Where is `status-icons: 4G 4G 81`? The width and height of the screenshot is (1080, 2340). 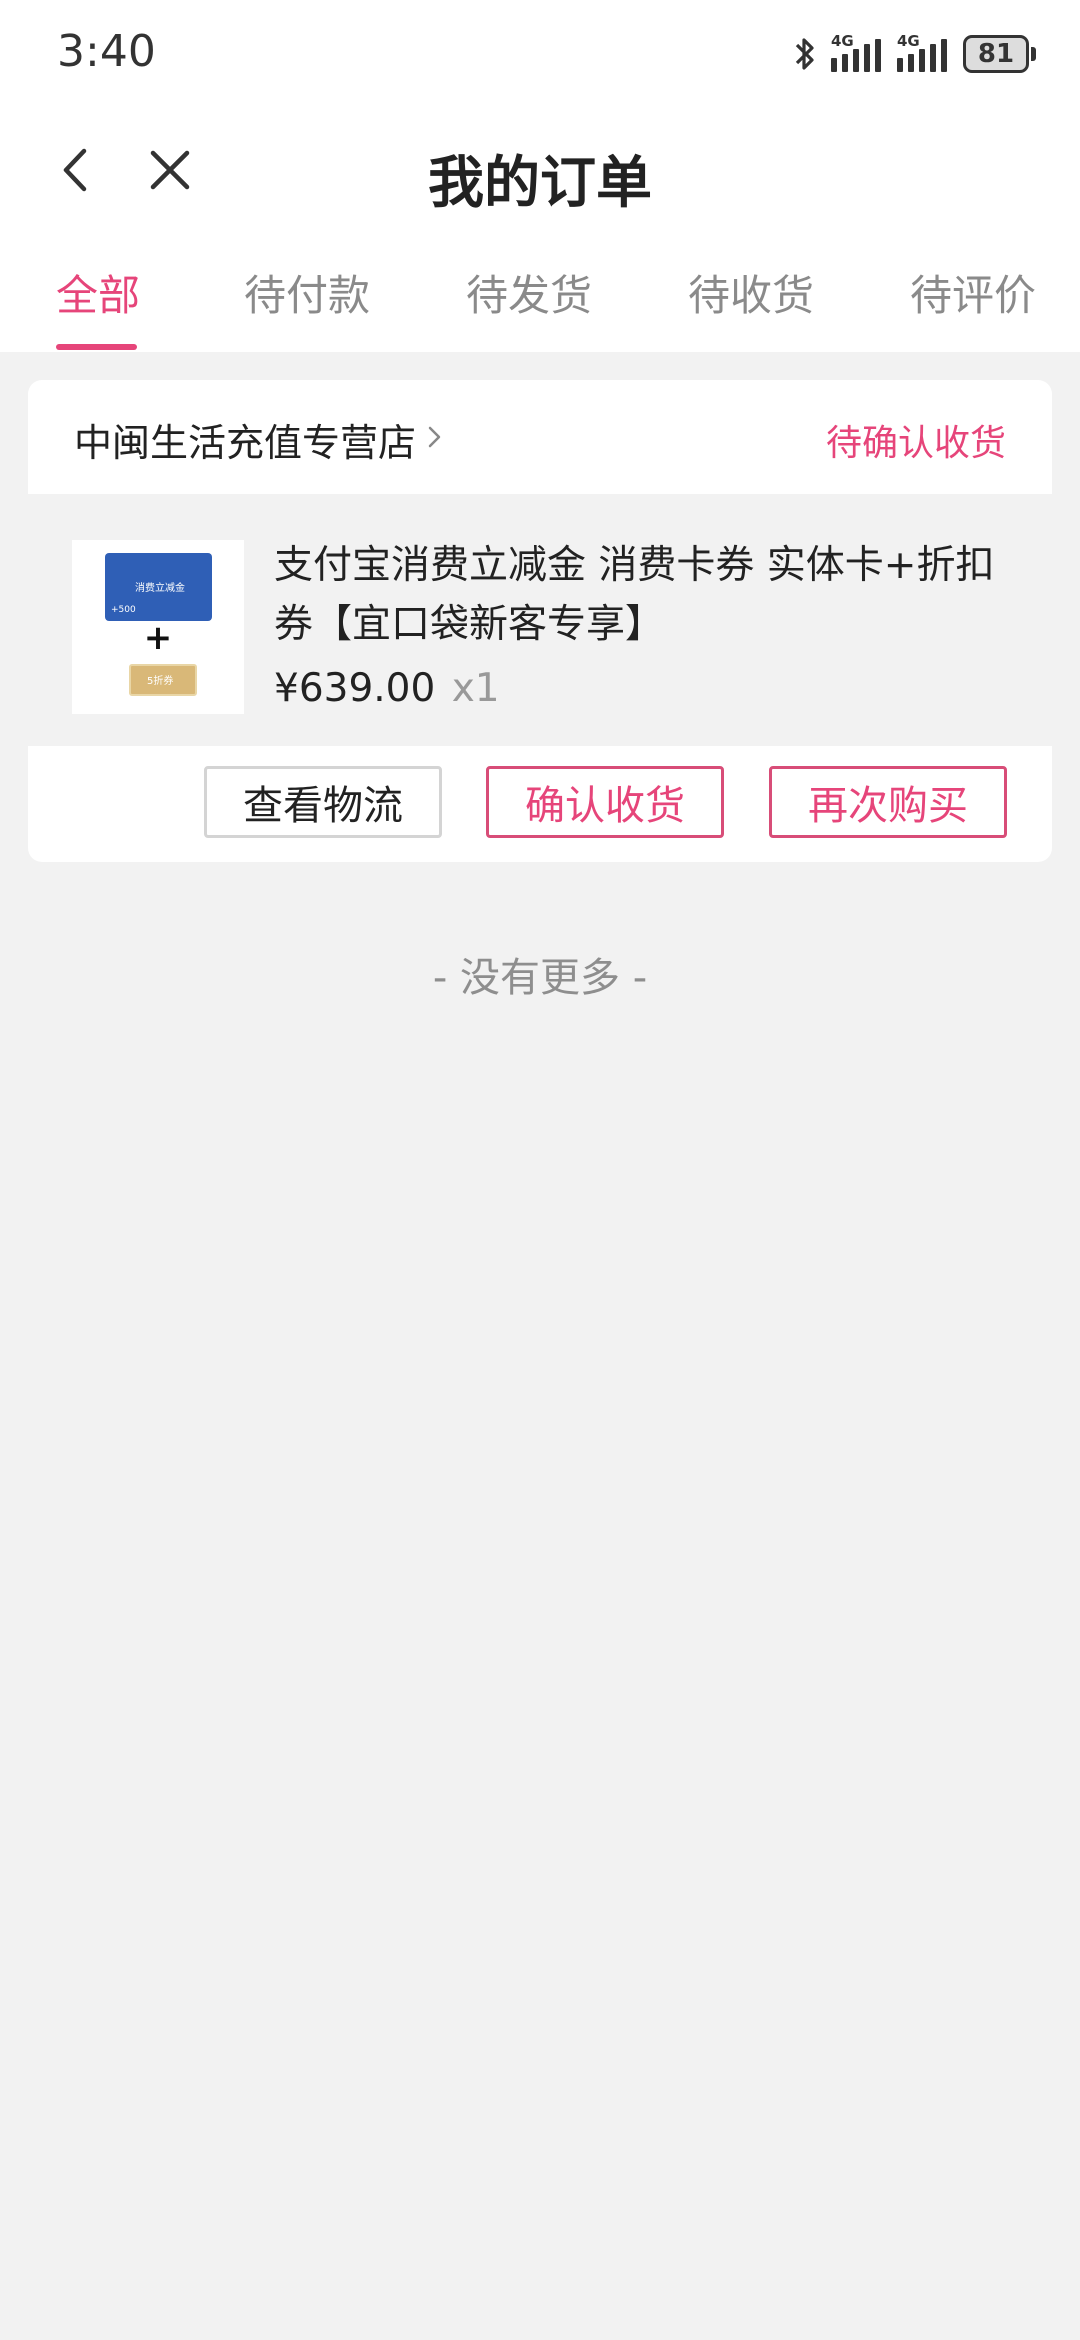 status-icons: 4G 4G 81 is located at coordinates (914, 54).